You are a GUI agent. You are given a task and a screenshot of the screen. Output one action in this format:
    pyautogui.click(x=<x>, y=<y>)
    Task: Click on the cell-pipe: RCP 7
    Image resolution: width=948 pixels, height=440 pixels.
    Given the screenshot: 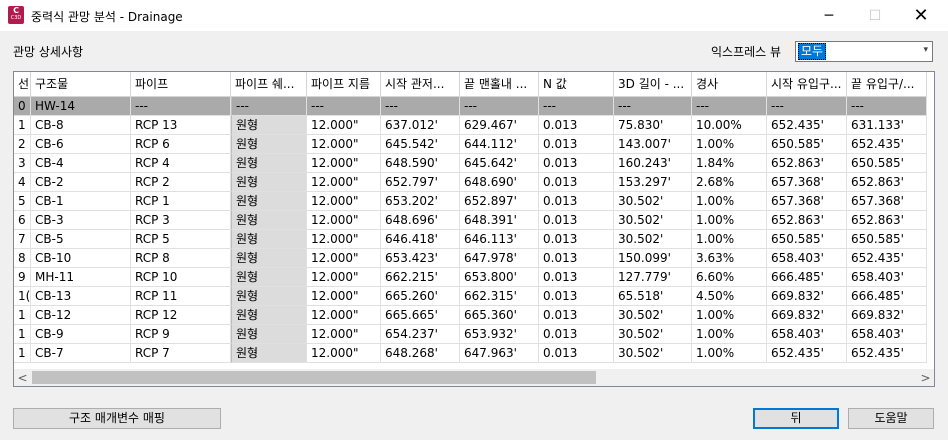 What is the action you would take?
    pyautogui.click(x=181, y=353)
    